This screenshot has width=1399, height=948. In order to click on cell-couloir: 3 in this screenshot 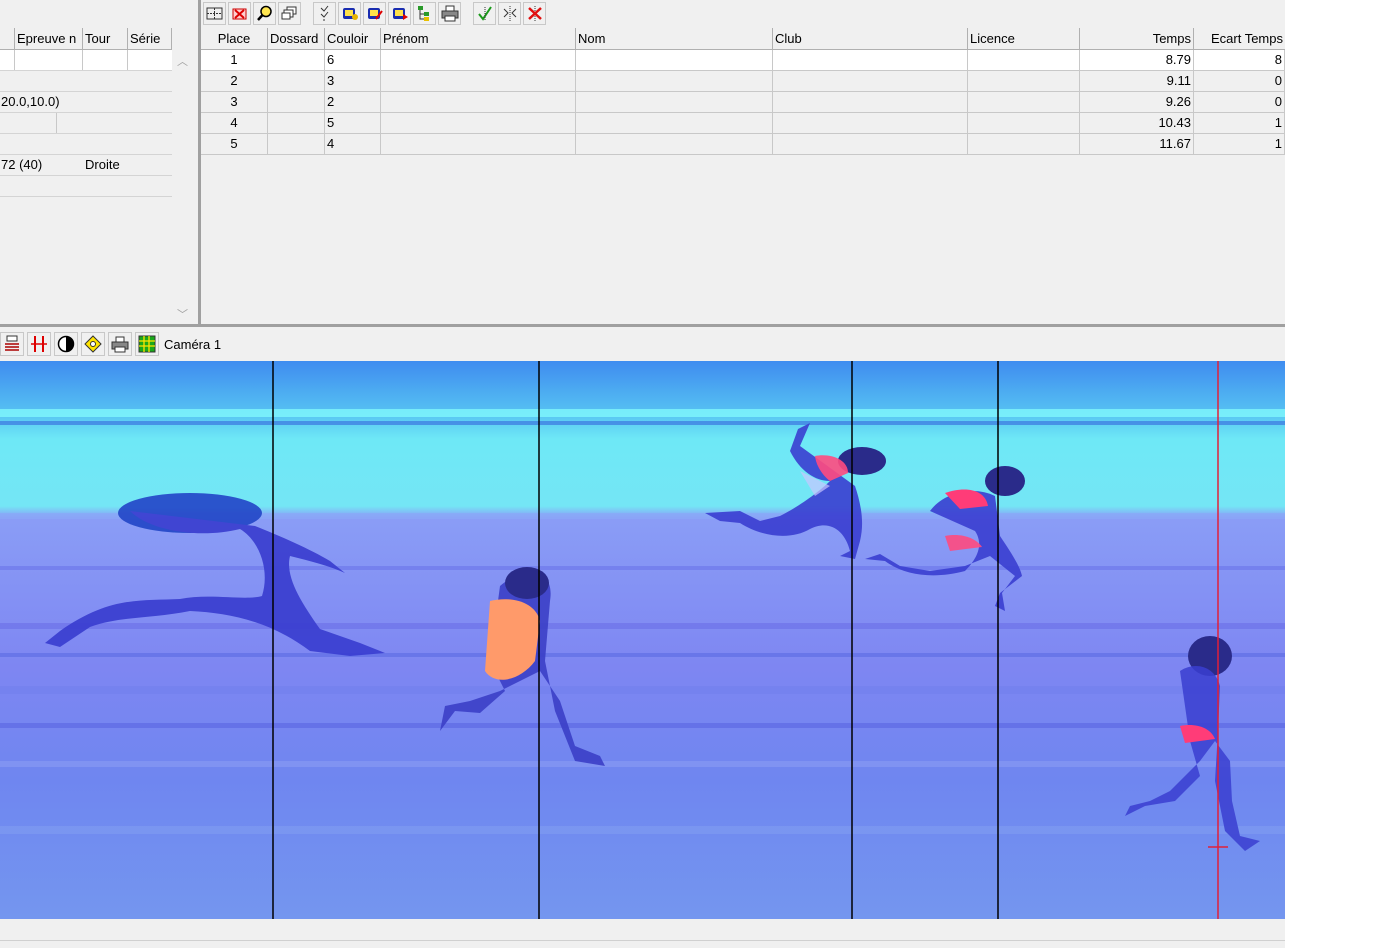, I will do `click(353, 81)`.